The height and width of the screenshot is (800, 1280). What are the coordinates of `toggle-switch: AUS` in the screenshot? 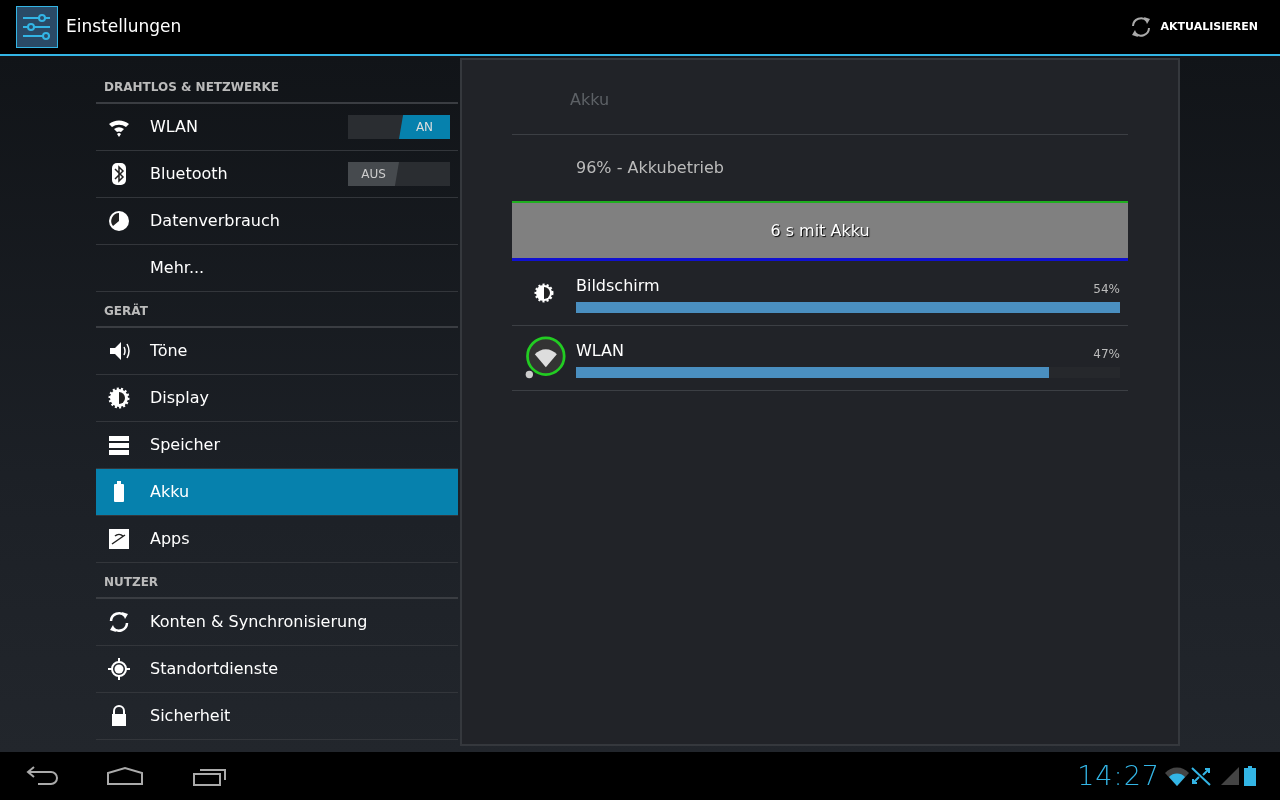 It's located at (399, 174).